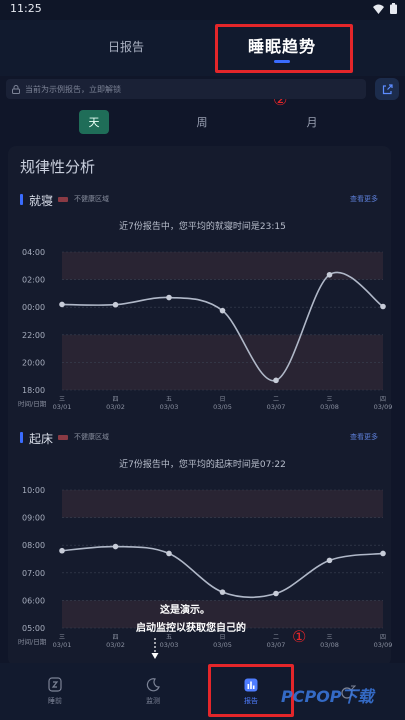 This screenshot has height=720, width=405. Describe the element at coordinates (41, 439) in the screenshot. I see `wakeup-title: 起床` at that location.